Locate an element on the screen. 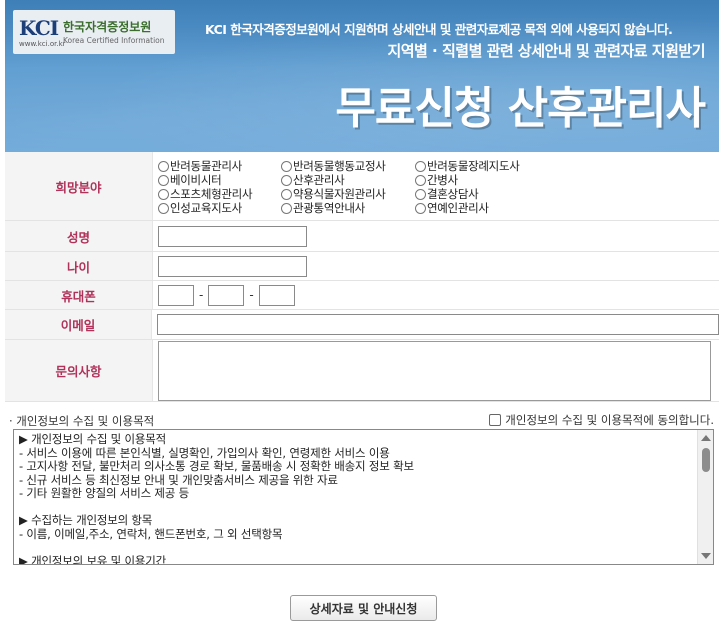  option-3: 베이비시터 is located at coordinates (219, 180).